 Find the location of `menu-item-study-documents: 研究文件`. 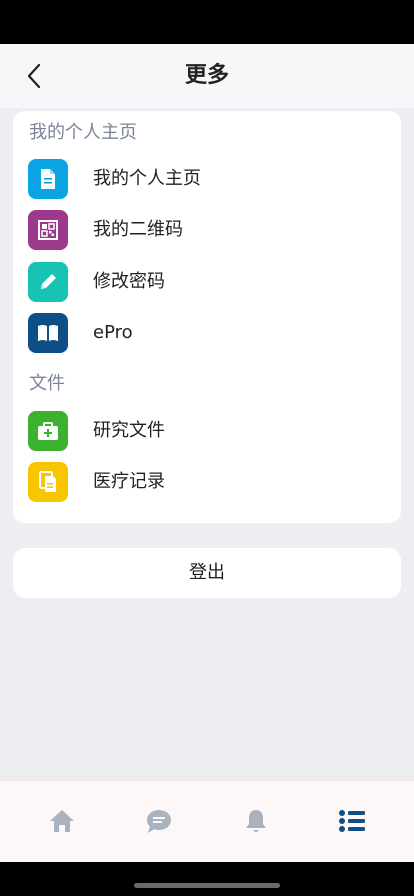

menu-item-study-documents: 研究文件 is located at coordinates (207, 431).